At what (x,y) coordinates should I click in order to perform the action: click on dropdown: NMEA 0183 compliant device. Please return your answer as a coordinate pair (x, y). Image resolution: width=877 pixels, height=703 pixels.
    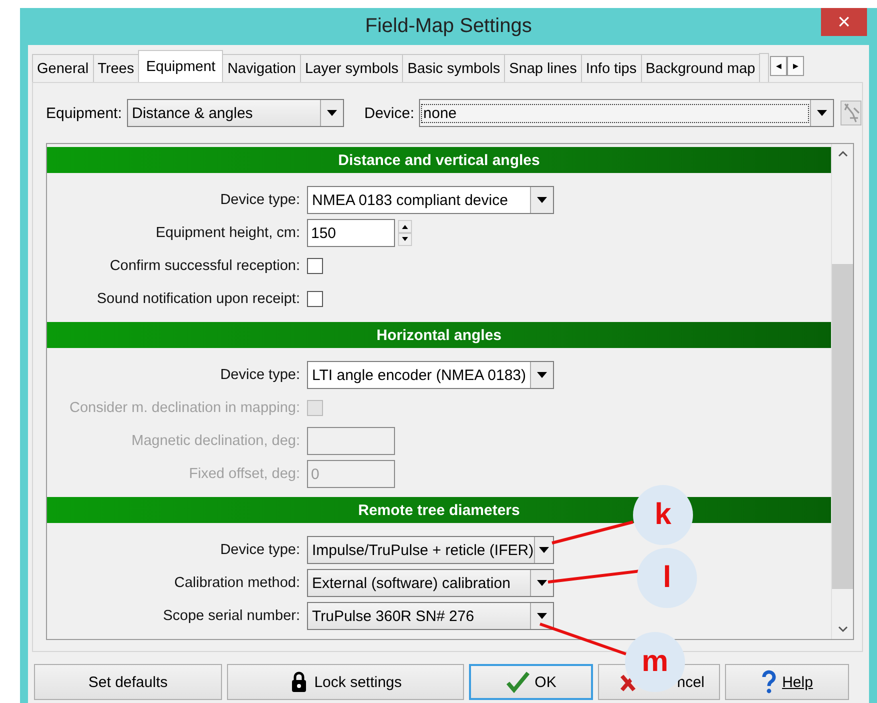
    Looking at the image, I should click on (430, 200).